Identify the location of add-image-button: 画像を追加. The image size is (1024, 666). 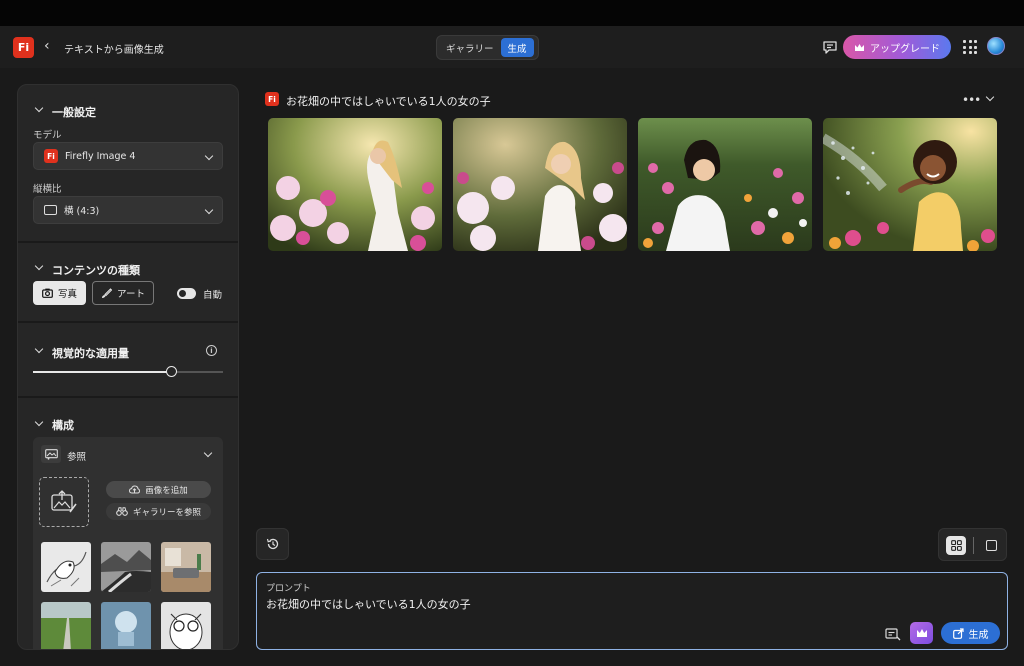
(158, 489).